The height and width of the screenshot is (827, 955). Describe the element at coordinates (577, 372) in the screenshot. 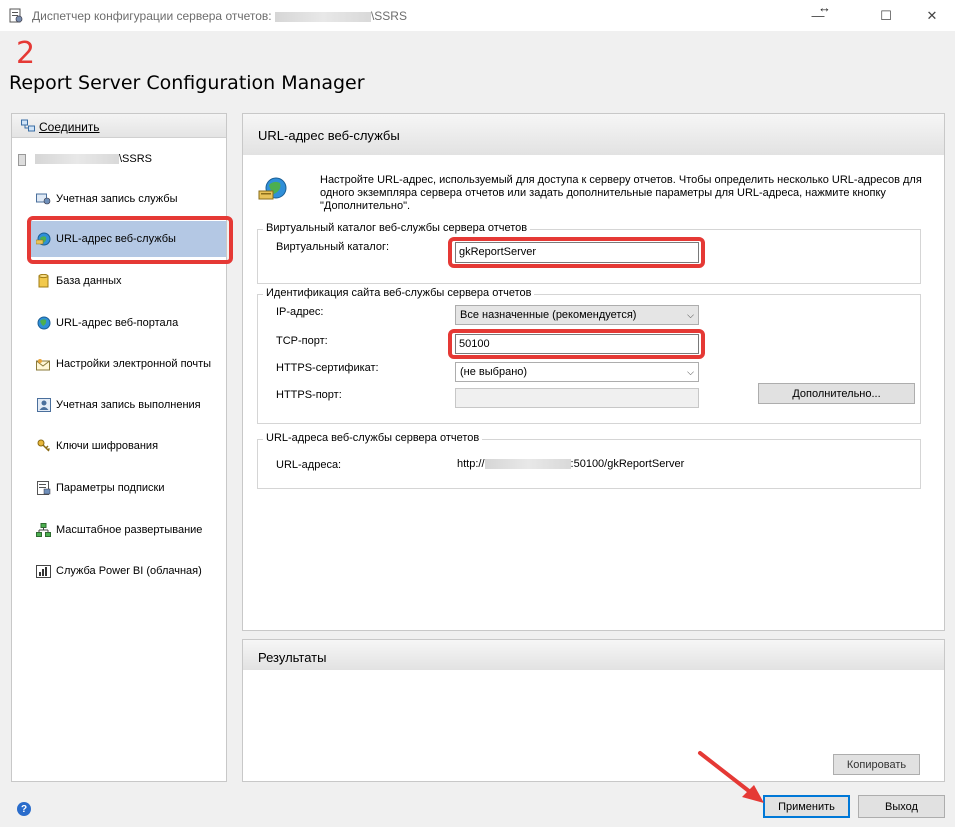

I see `https-certificate-select: (не выбрано) ⌵` at that location.